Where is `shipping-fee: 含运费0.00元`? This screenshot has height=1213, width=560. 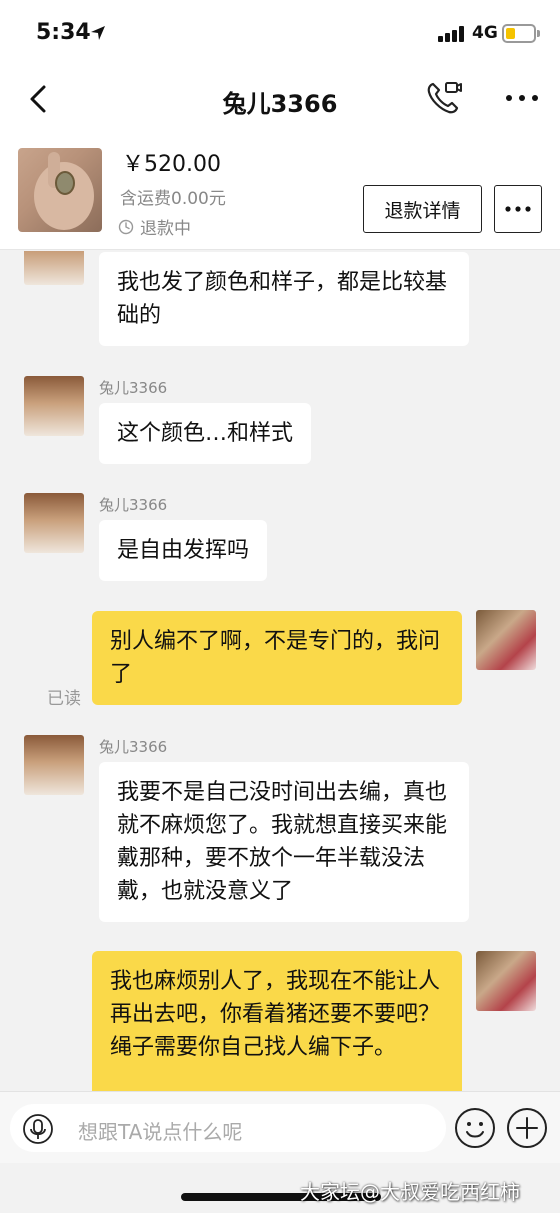 shipping-fee: 含运费0.00元 is located at coordinates (173, 199).